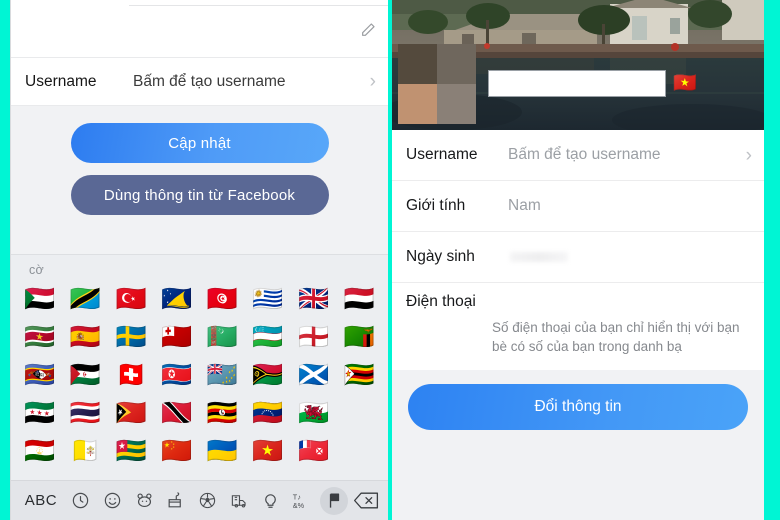 The height and width of the screenshot is (520, 780). Describe the element at coordinates (442, 154) in the screenshot. I see `row-label: Username` at that location.